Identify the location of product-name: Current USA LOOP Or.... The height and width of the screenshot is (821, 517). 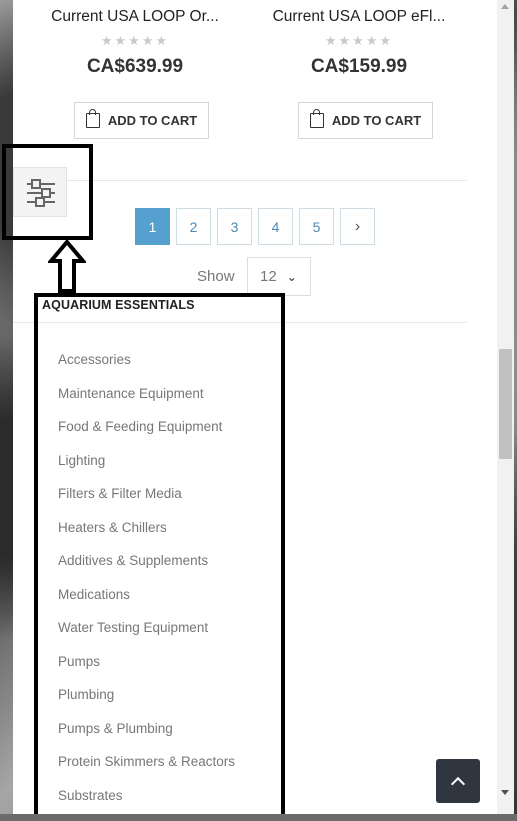
(135, 17).